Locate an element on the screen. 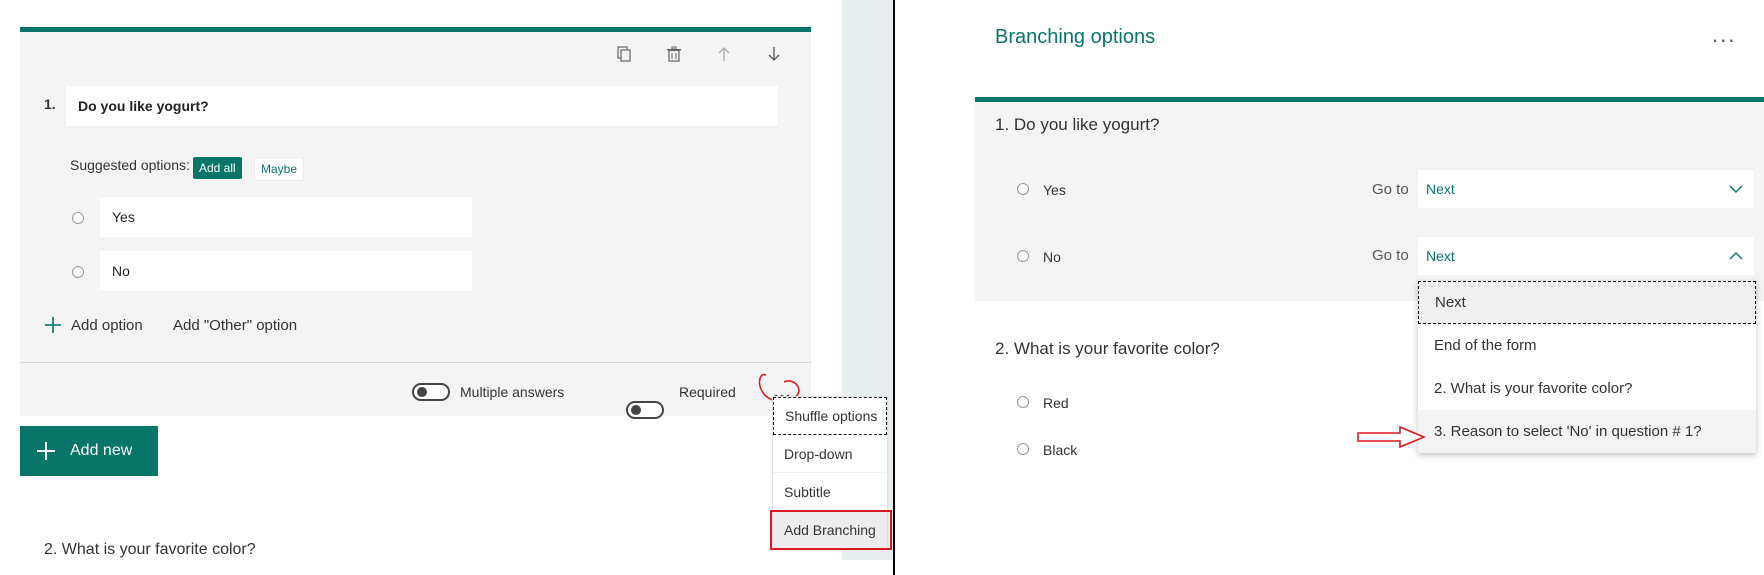  delete-icon is located at coordinates (674, 54).